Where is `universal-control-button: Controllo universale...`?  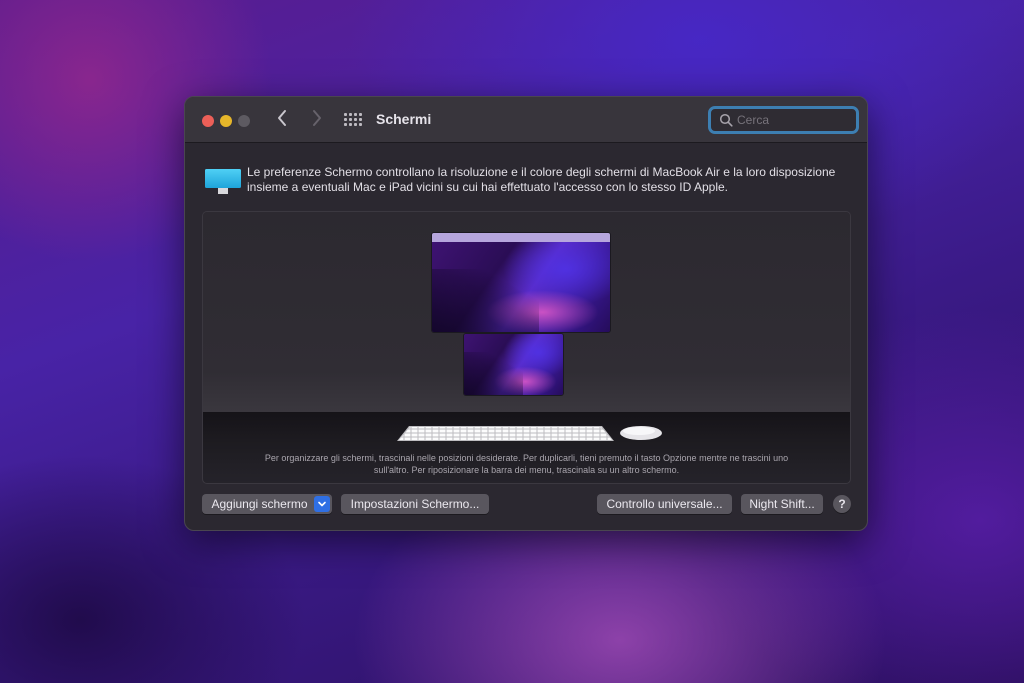
universal-control-button: Controllo universale... is located at coordinates (664, 504).